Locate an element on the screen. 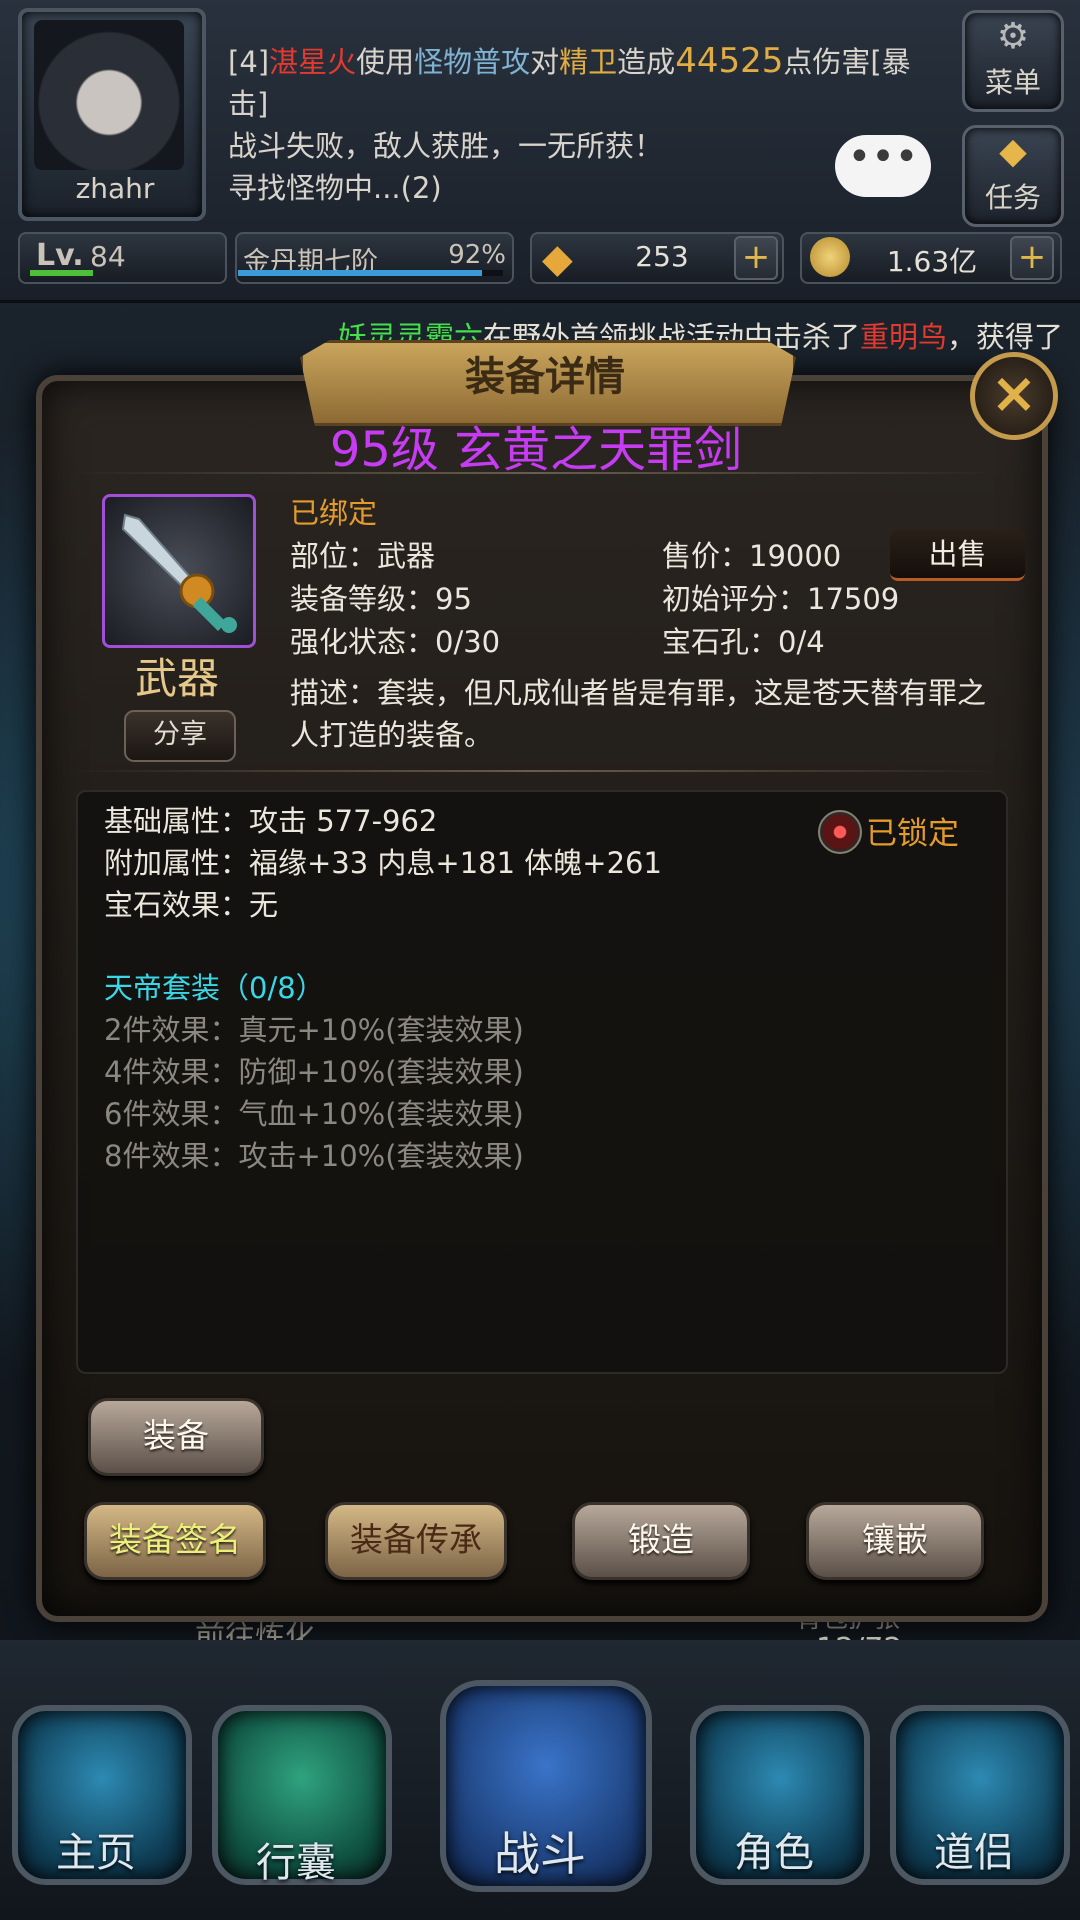  set-effect-8: 8件效果：攻击+10%(套装效果) is located at coordinates (314, 1156).